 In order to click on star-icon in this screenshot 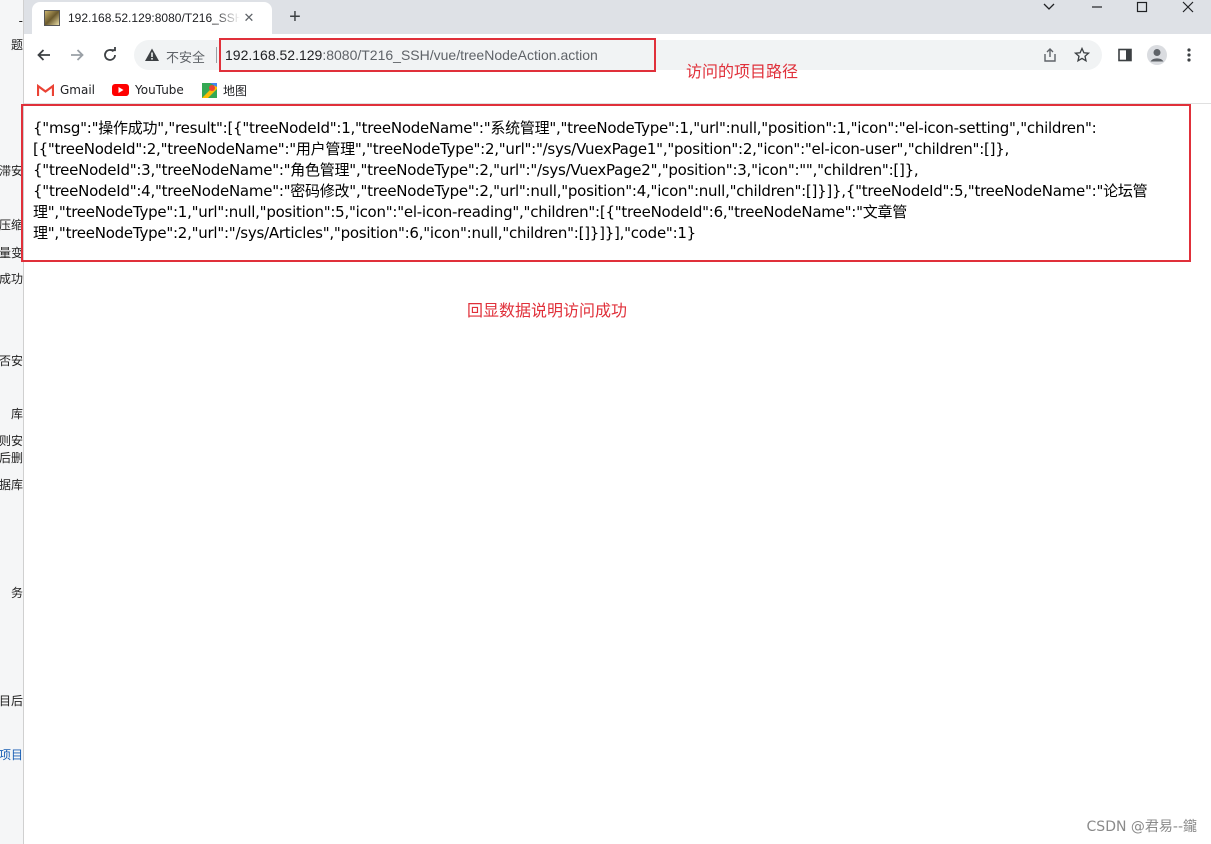, I will do `click(1082, 55)`.